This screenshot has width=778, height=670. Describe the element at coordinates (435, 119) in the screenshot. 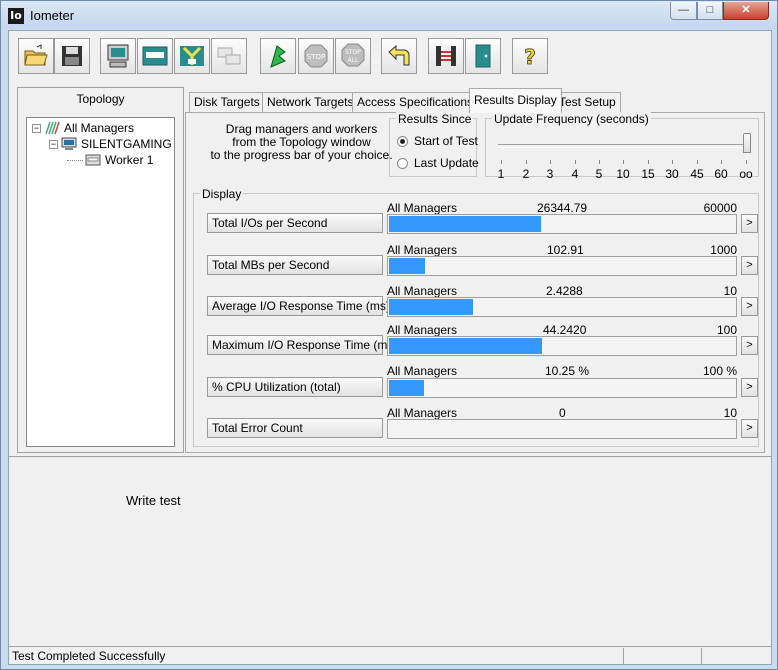

I see `results-since-label: Results Since` at that location.